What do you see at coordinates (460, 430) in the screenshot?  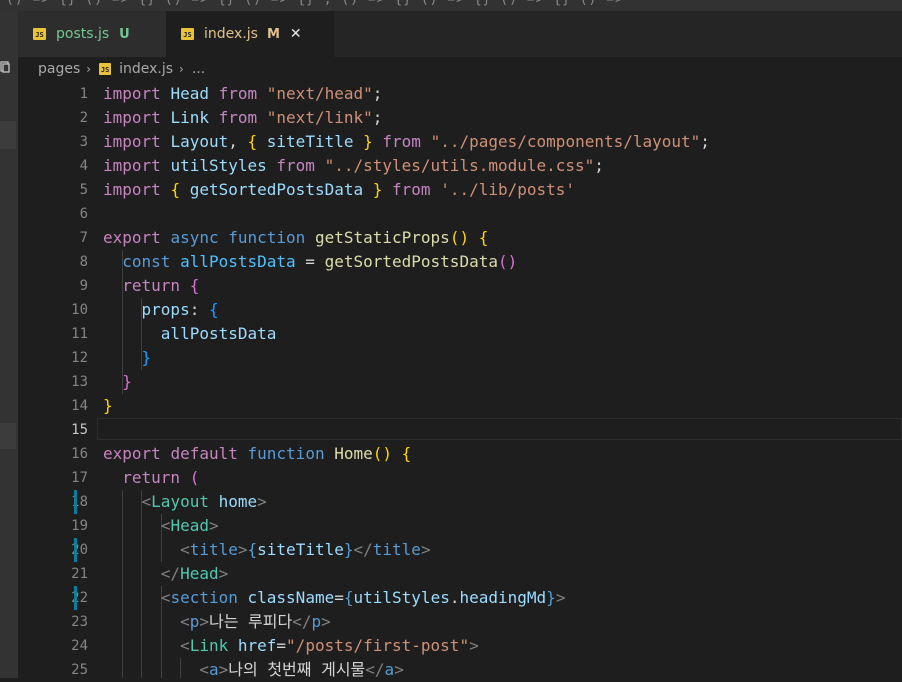 I see `code-line: 15` at bounding box center [460, 430].